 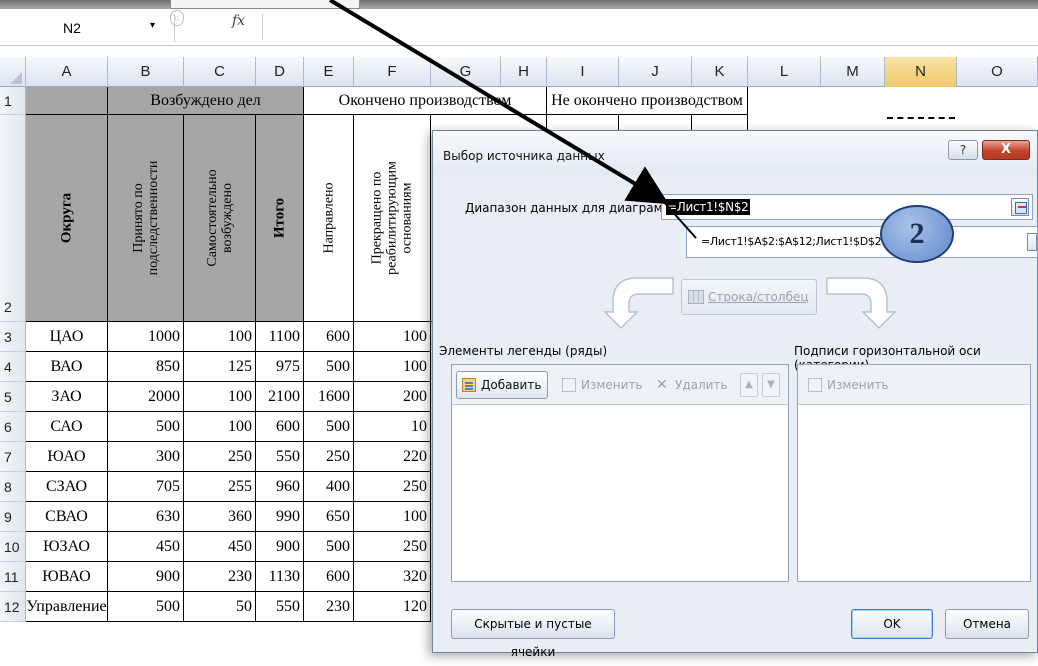 I want to click on move-down-icon: ▼, so click(x=771, y=385).